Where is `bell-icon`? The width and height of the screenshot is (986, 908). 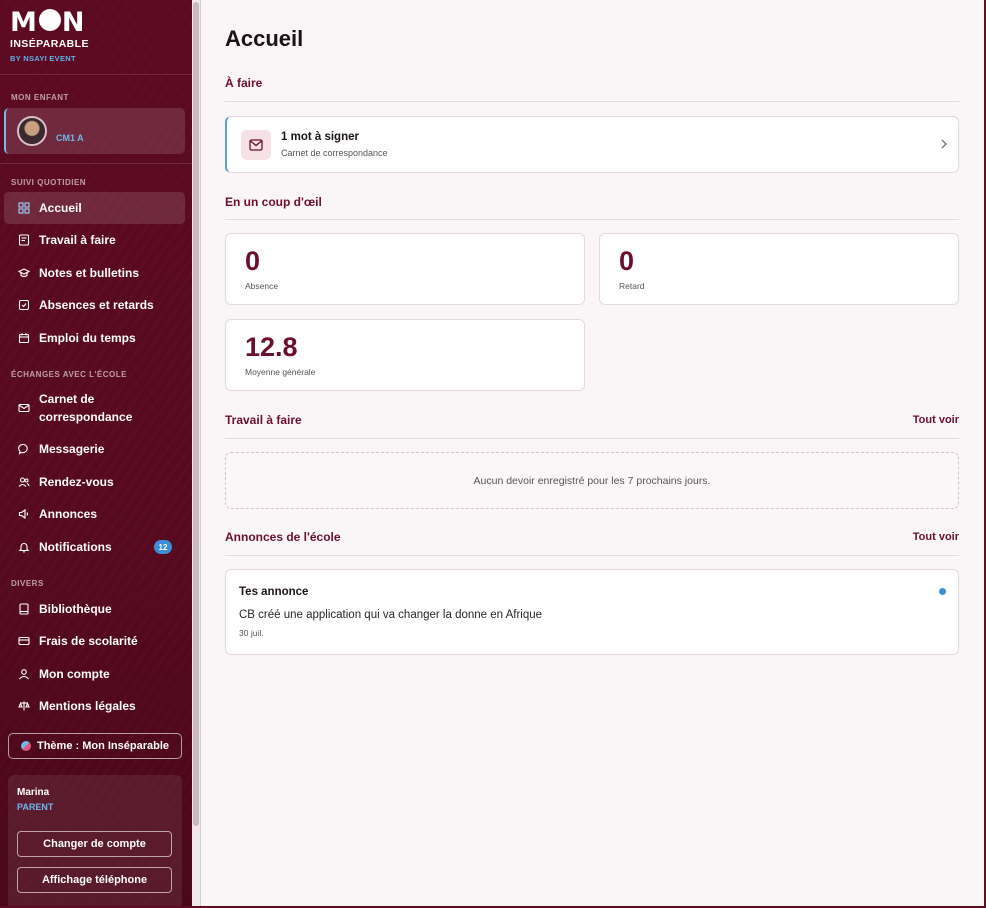 bell-icon is located at coordinates (24, 547).